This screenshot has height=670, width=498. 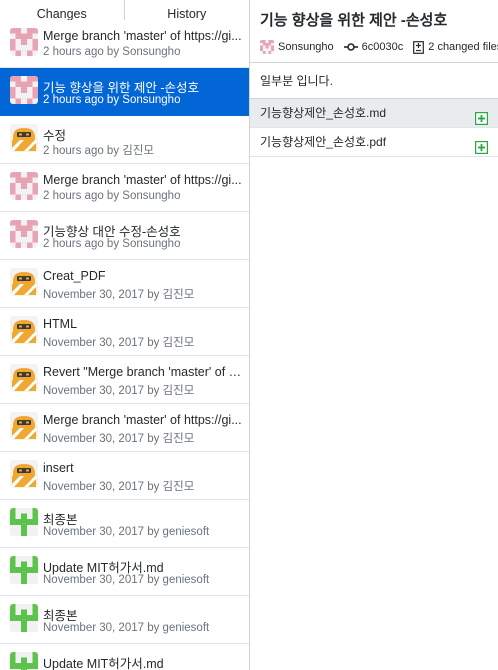 I want to click on changed-file-list: 기능향상제안_손성호.md 기능향상제안_손성호.pdf, so click(x=374, y=128).